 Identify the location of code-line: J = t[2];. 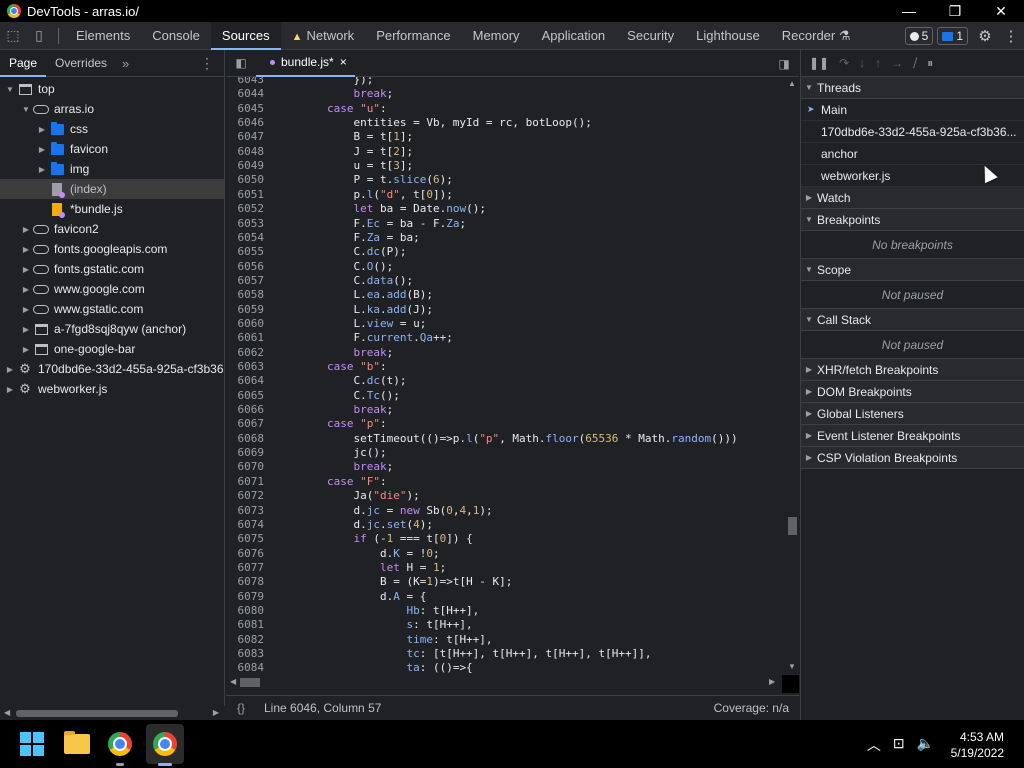
(343, 151).